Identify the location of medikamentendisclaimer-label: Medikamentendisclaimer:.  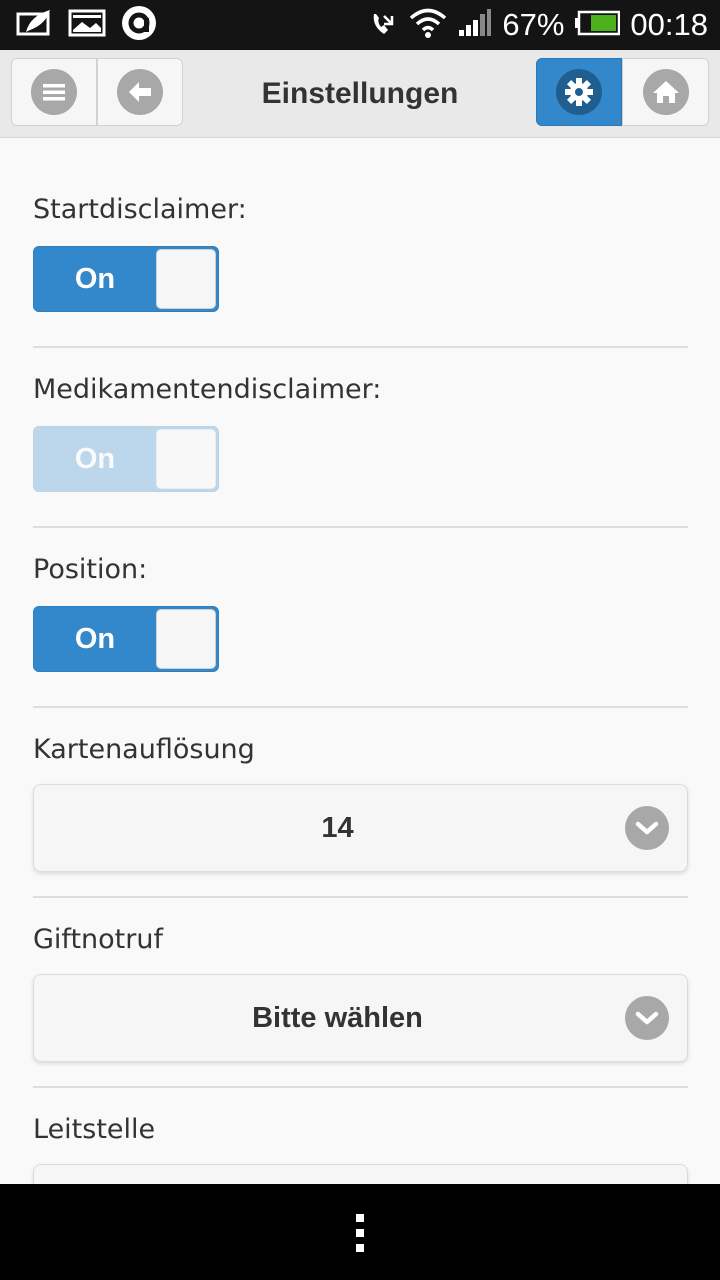
(207, 389).